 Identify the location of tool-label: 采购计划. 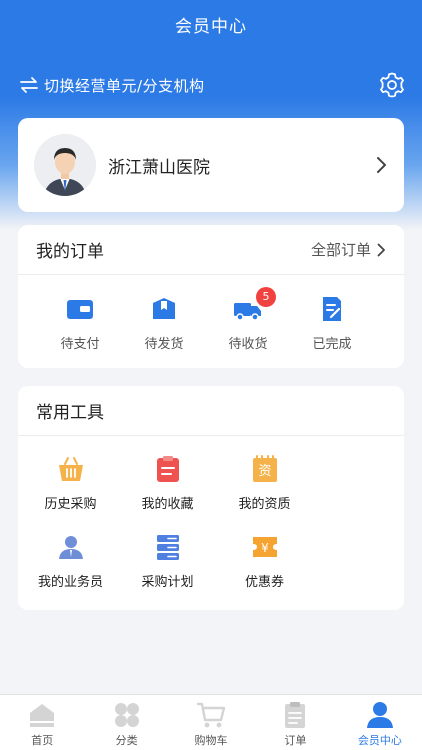
(167, 582).